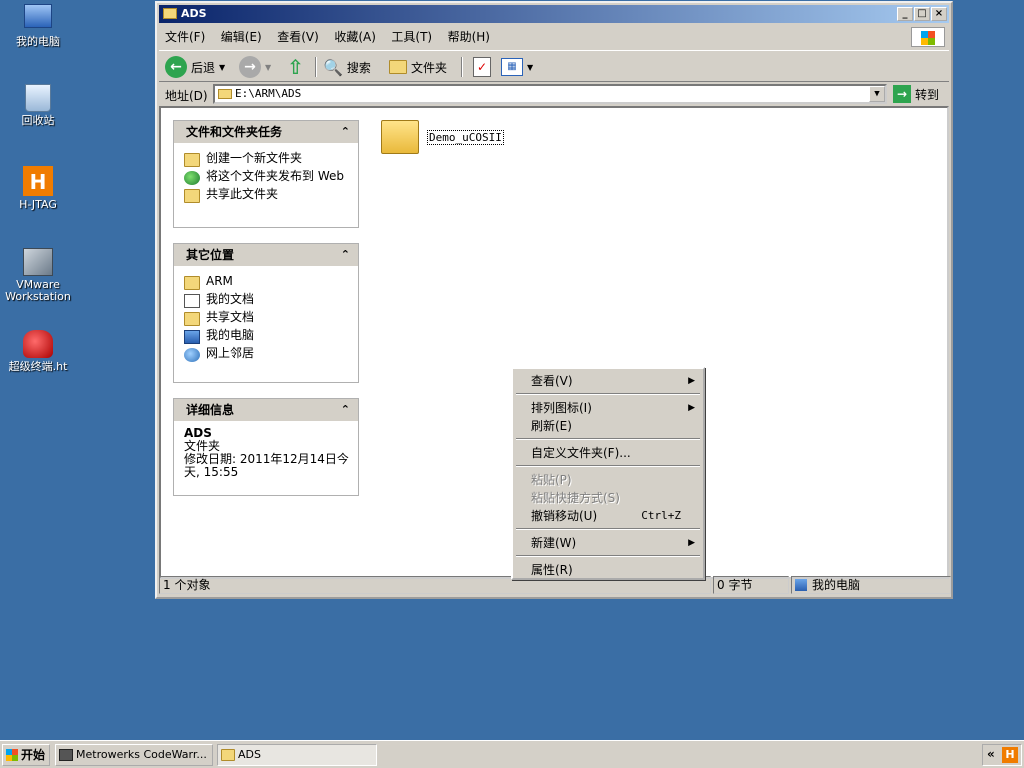 The height and width of the screenshot is (768, 1024). I want to click on other-places-panel: 其它位置 ⌃ ARM 我的文档 共享文档 我的电脑 网上邻居, so click(266, 313).